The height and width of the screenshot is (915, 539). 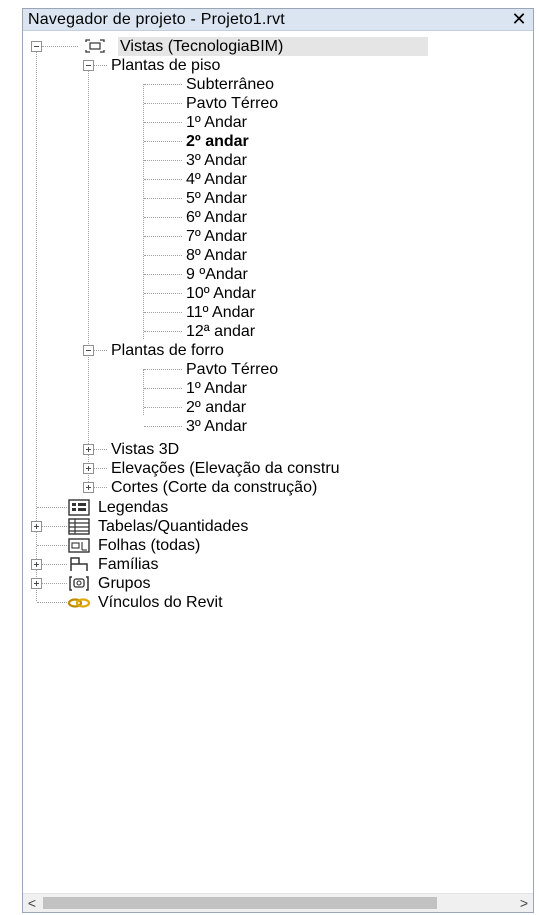 I want to click on floor-item: 11º Andar, so click(x=278, y=312).